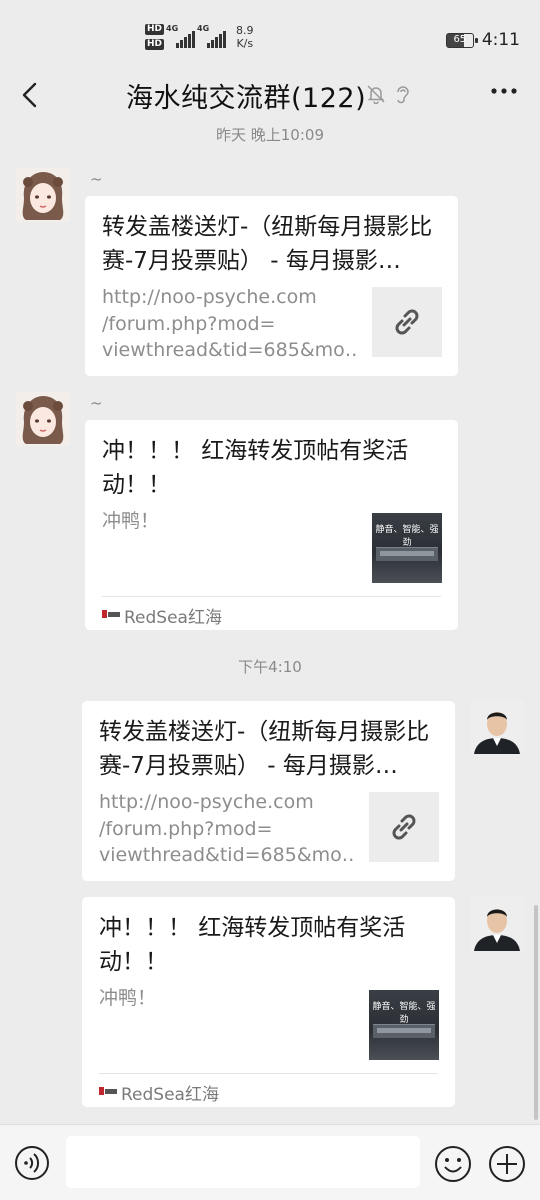  What do you see at coordinates (376, 94) in the screenshot?
I see `mute-bell-icon` at bounding box center [376, 94].